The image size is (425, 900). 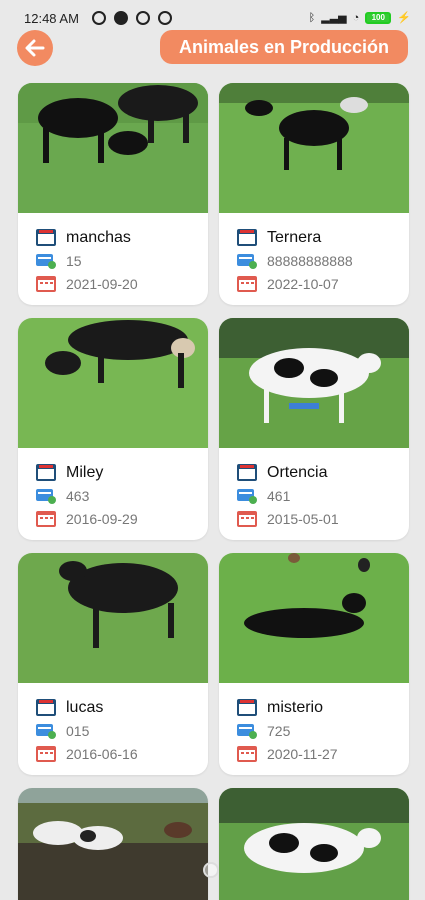 What do you see at coordinates (310, 260) in the screenshot?
I see `animal-code: 88888888888` at bounding box center [310, 260].